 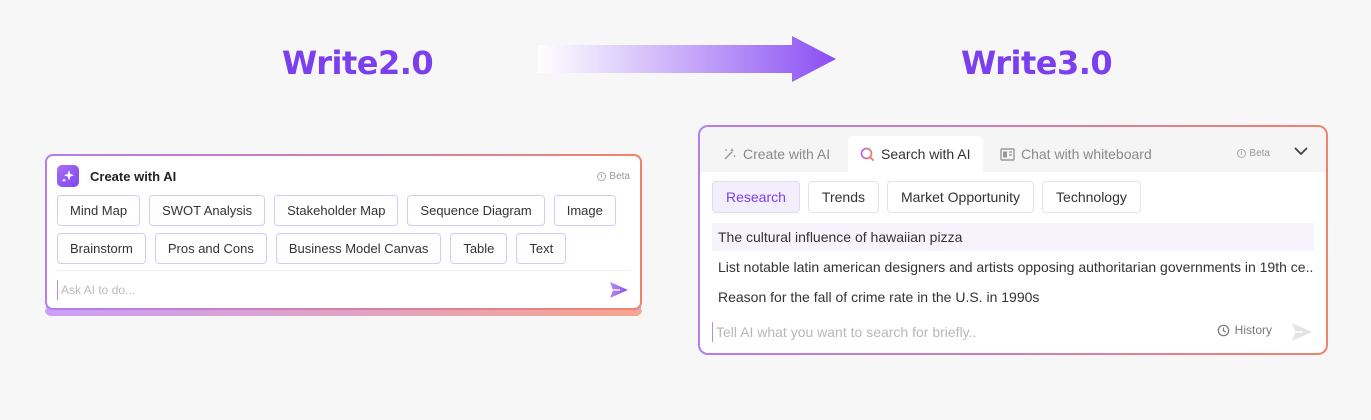 I want to click on tab-create-with-ai: Create with AI, so click(x=776, y=154).